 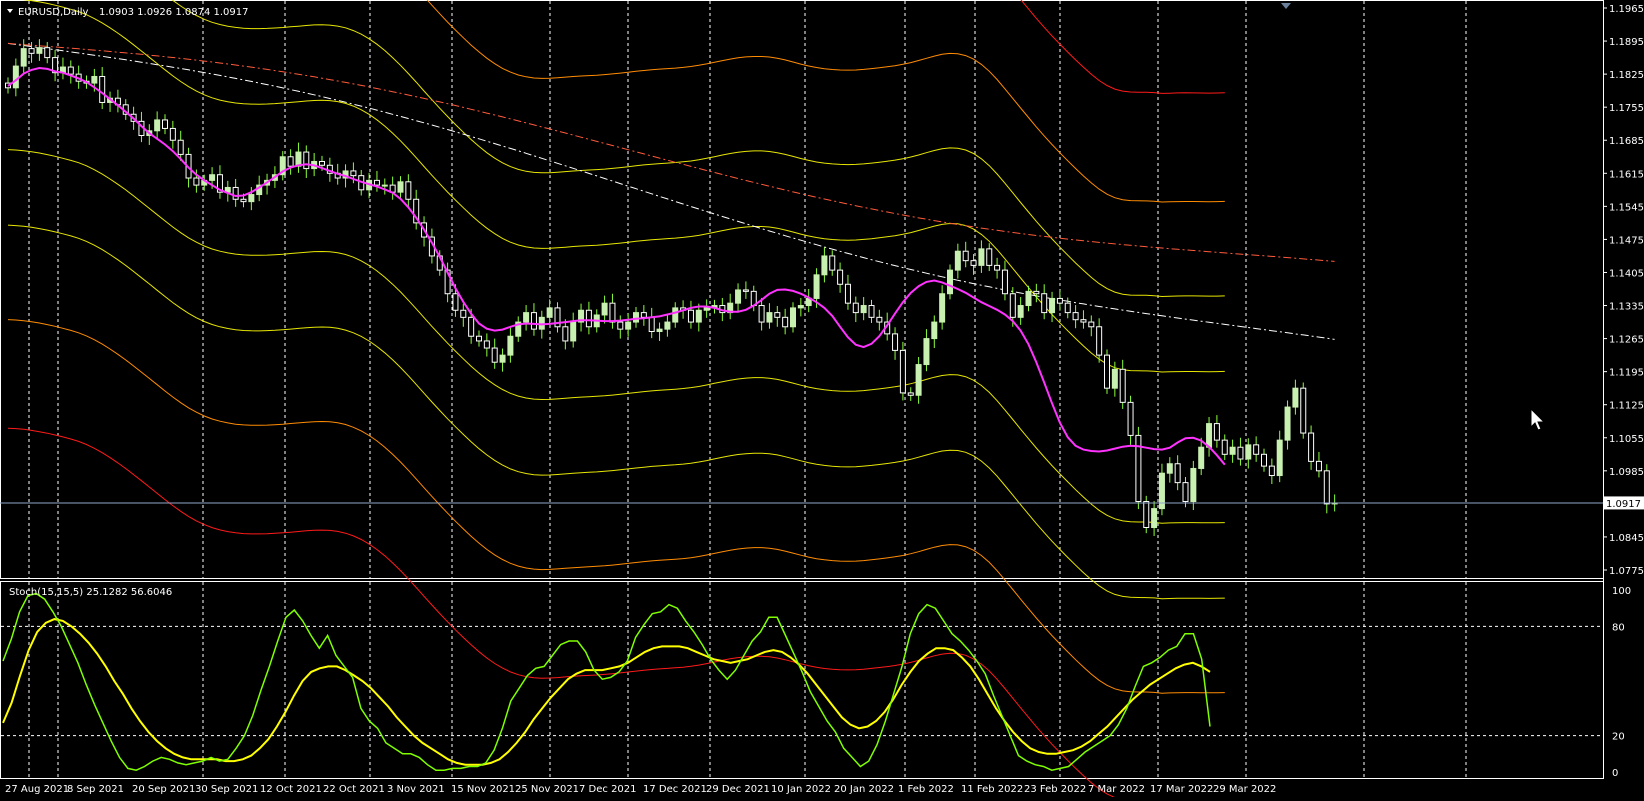 I want to click on time-tick-label: 8 Sep 2021, so click(x=95, y=789).